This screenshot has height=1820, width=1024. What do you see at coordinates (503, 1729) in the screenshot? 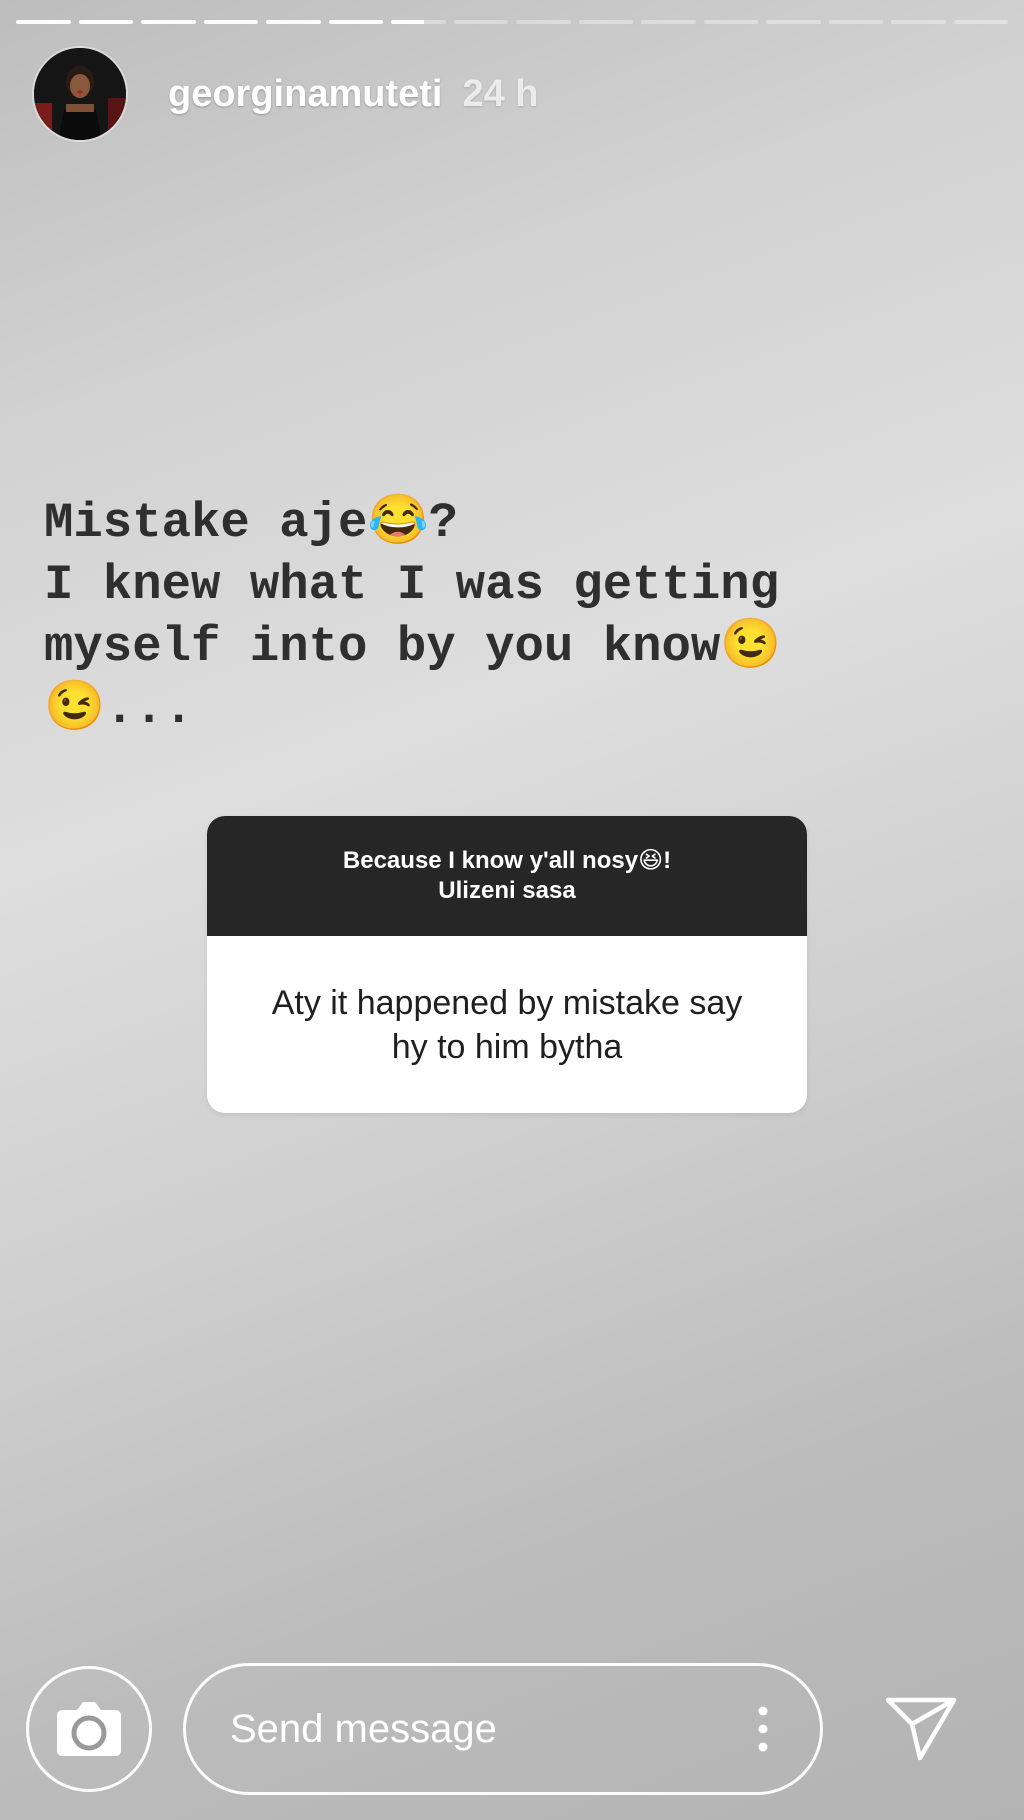
I see `send-message-field: Send message` at bounding box center [503, 1729].